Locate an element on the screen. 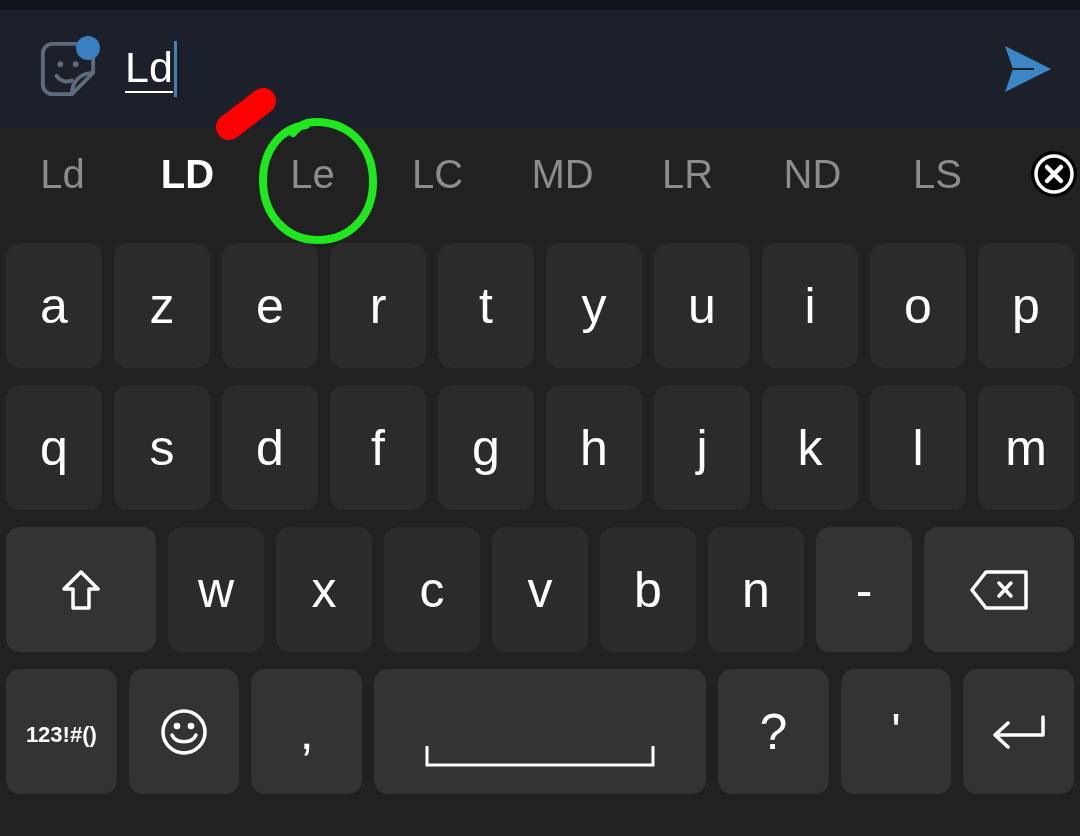  letter-key: g is located at coordinates (486, 447).